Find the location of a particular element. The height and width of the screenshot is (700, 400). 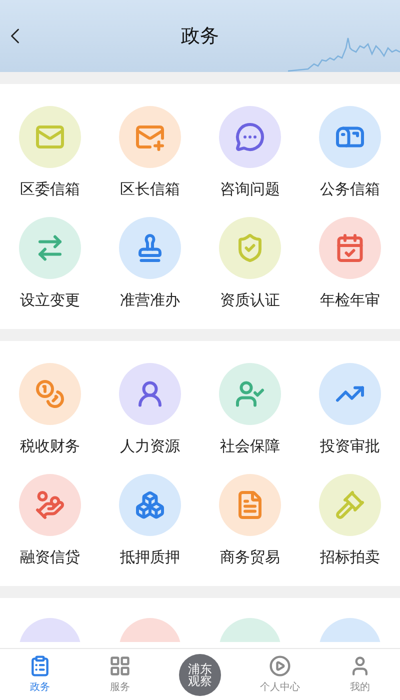

item-label: 人力资源 is located at coordinates (150, 446).